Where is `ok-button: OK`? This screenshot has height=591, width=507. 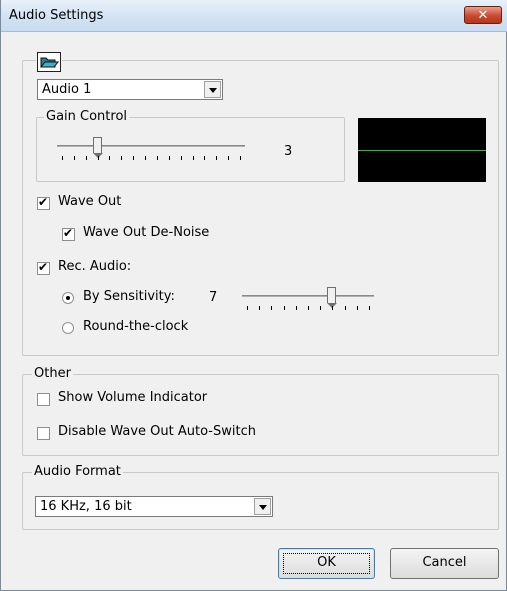 ok-button: OK is located at coordinates (326, 563).